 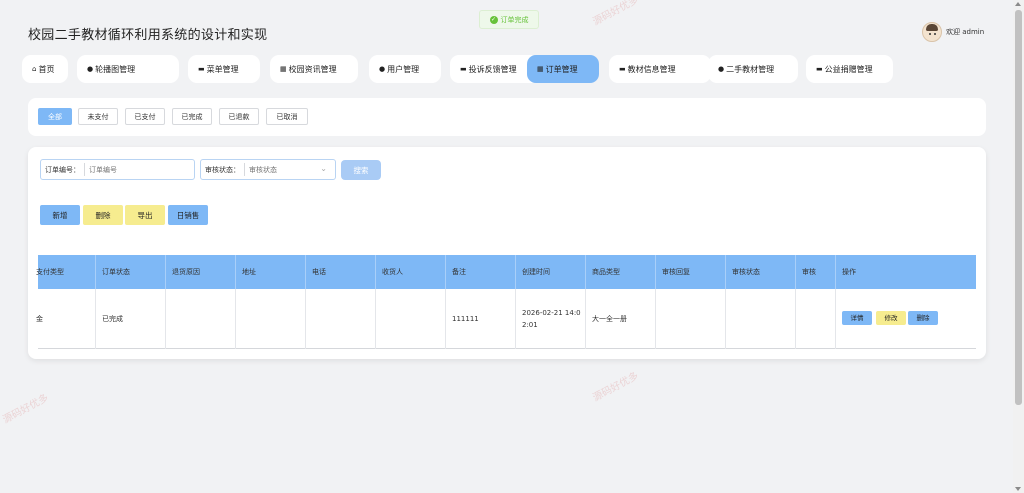 I want to click on table-cell: 2026-02-21 14:02:01, so click(x=551, y=319).